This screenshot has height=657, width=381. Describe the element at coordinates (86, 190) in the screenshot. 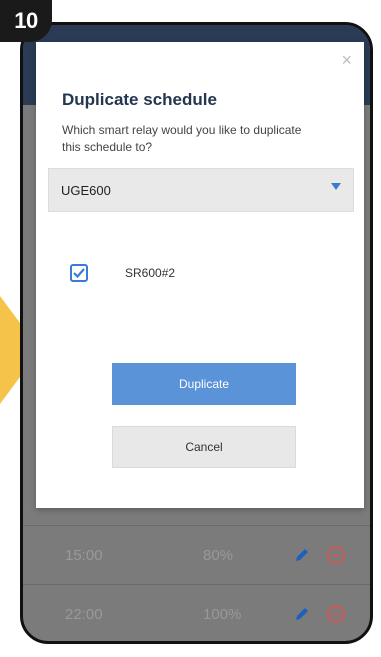

I see `relay-select-value: UGE600` at that location.